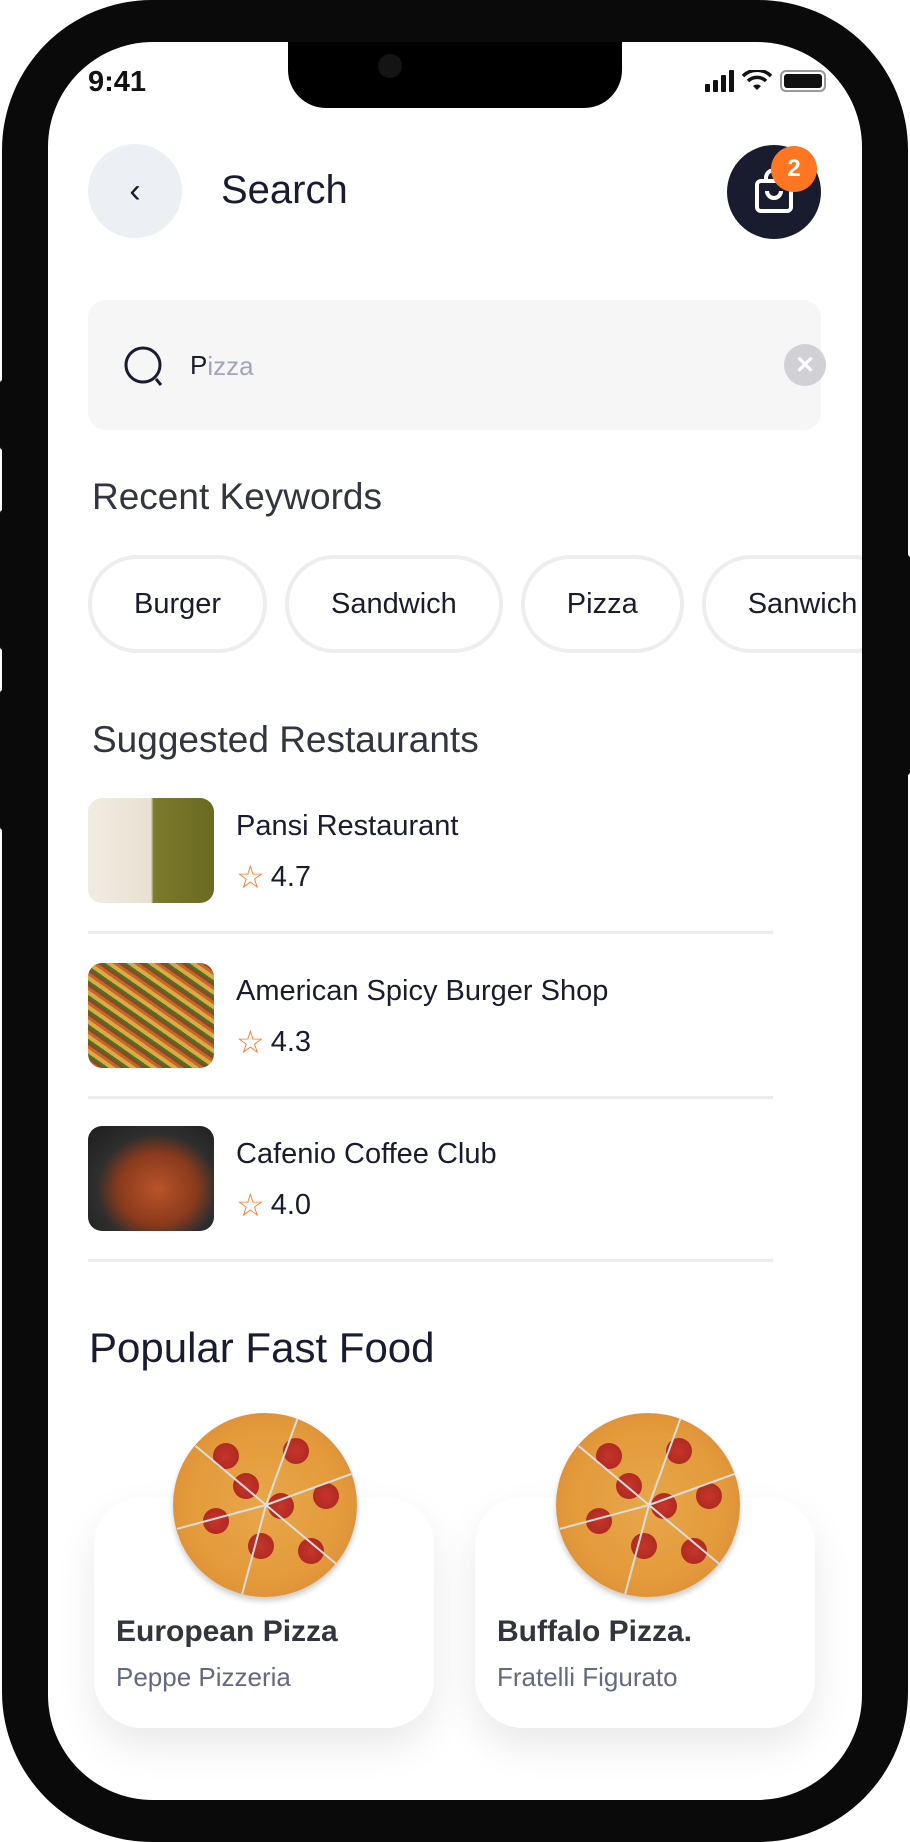  Describe the element at coordinates (390, 66) in the screenshot. I see `camera` at that location.